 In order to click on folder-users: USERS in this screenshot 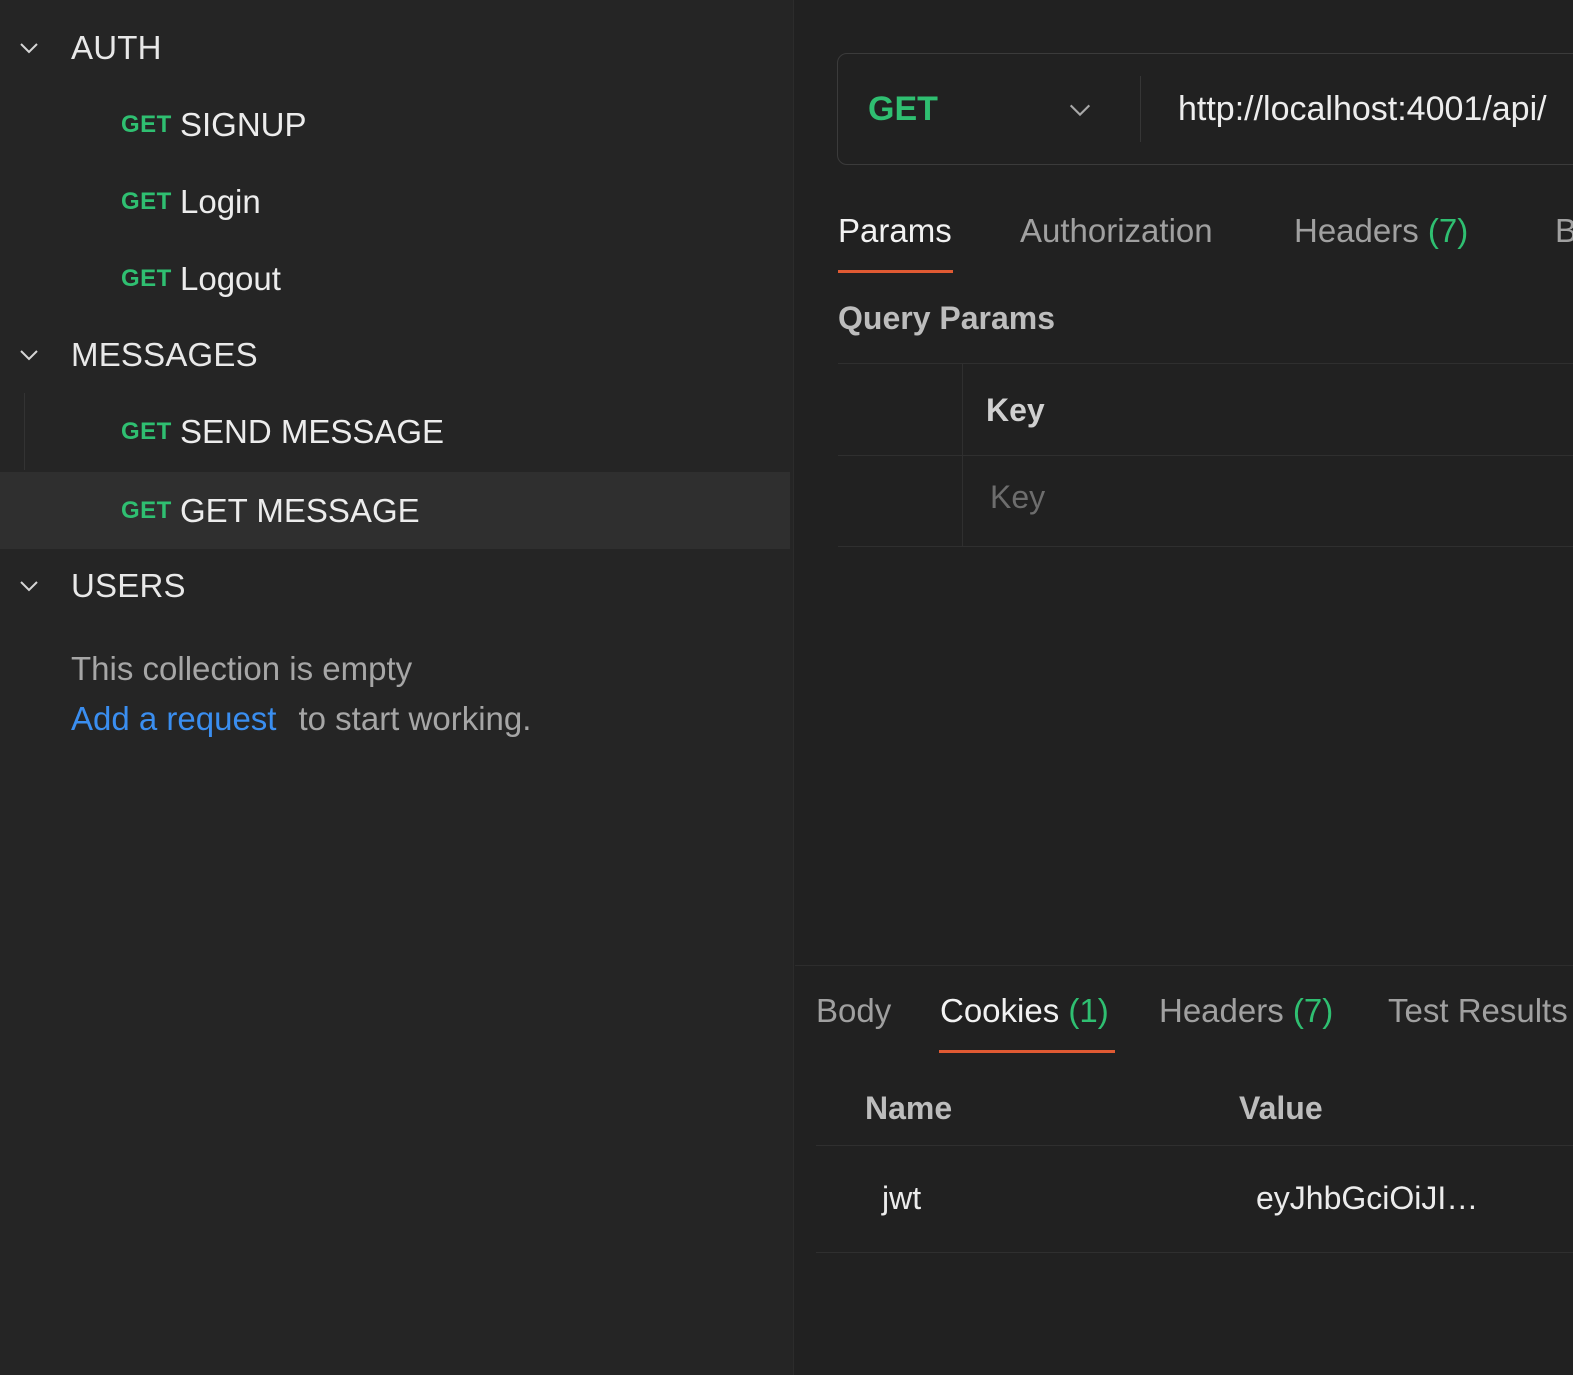, I will do `click(397, 586)`.